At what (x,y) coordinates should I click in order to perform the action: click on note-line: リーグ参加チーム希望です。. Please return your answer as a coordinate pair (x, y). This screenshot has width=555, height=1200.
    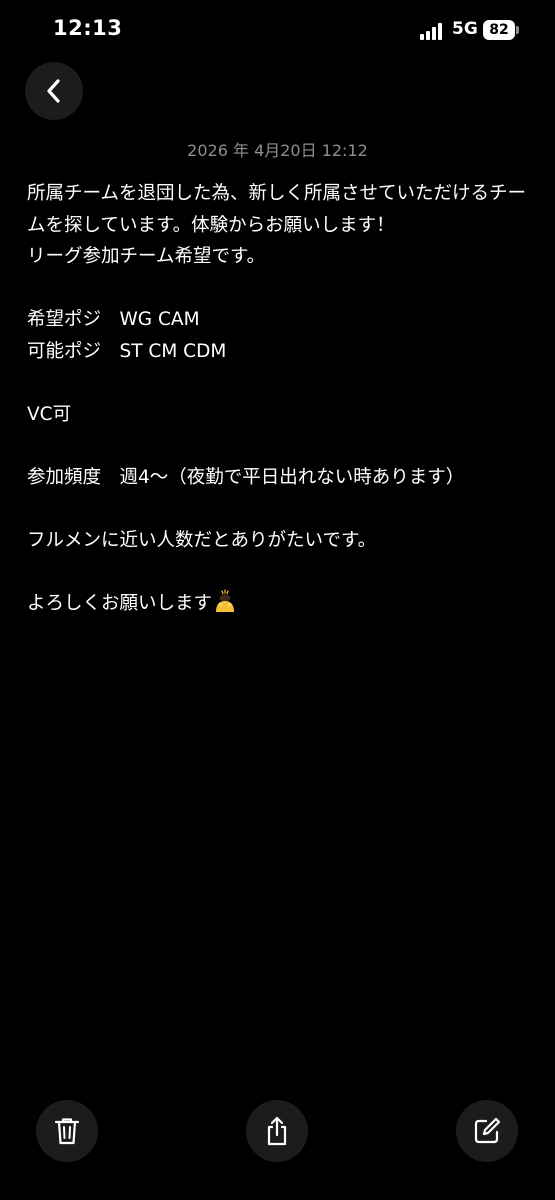
    Looking at the image, I should click on (146, 256).